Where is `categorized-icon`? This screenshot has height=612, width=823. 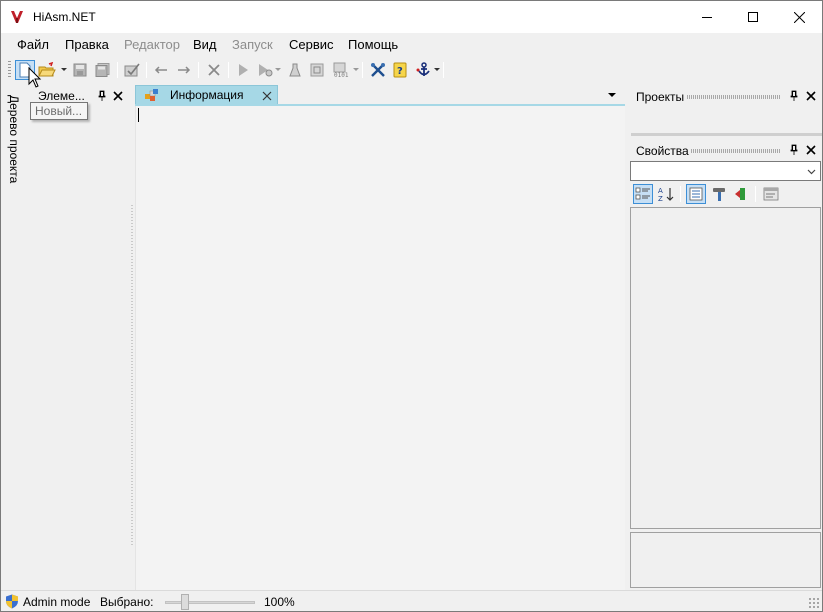
categorized-icon is located at coordinates (642, 193).